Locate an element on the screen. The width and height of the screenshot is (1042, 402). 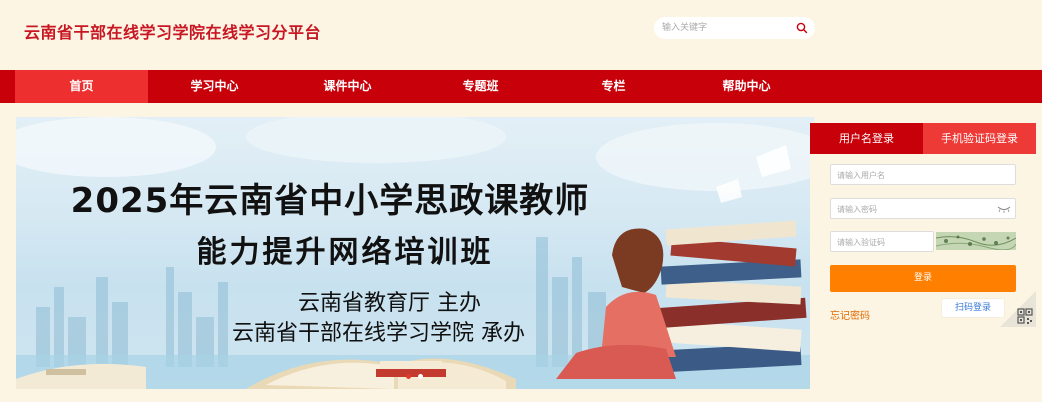
banner-organizer-secondary: 云南省干部在线学习学院 承办 is located at coordinates (378, 333).